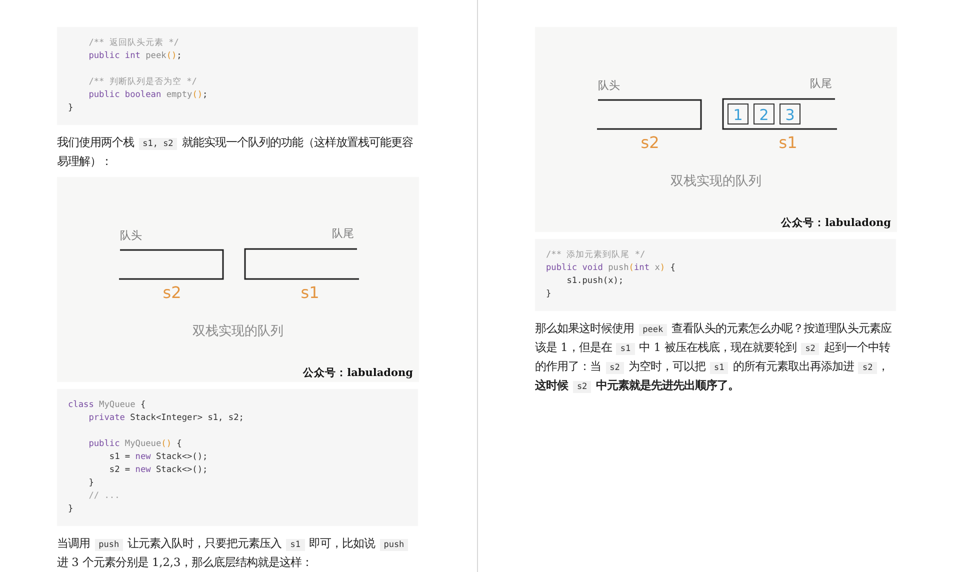 This screenshot has height=572, width=954. Describe the element at coordinates (596, 255) in the screenshot. I see `code-line: /** 添加元素到队尾 */` at that location.